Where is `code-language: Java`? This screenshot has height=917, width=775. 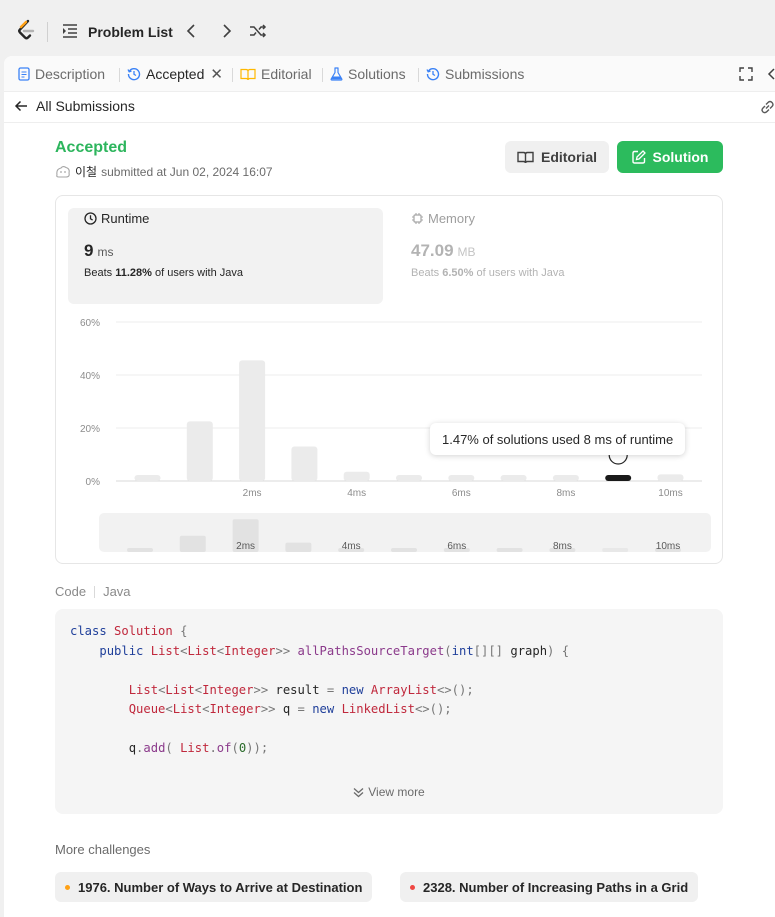 code-language: Java is located at coordinates (117, 591).